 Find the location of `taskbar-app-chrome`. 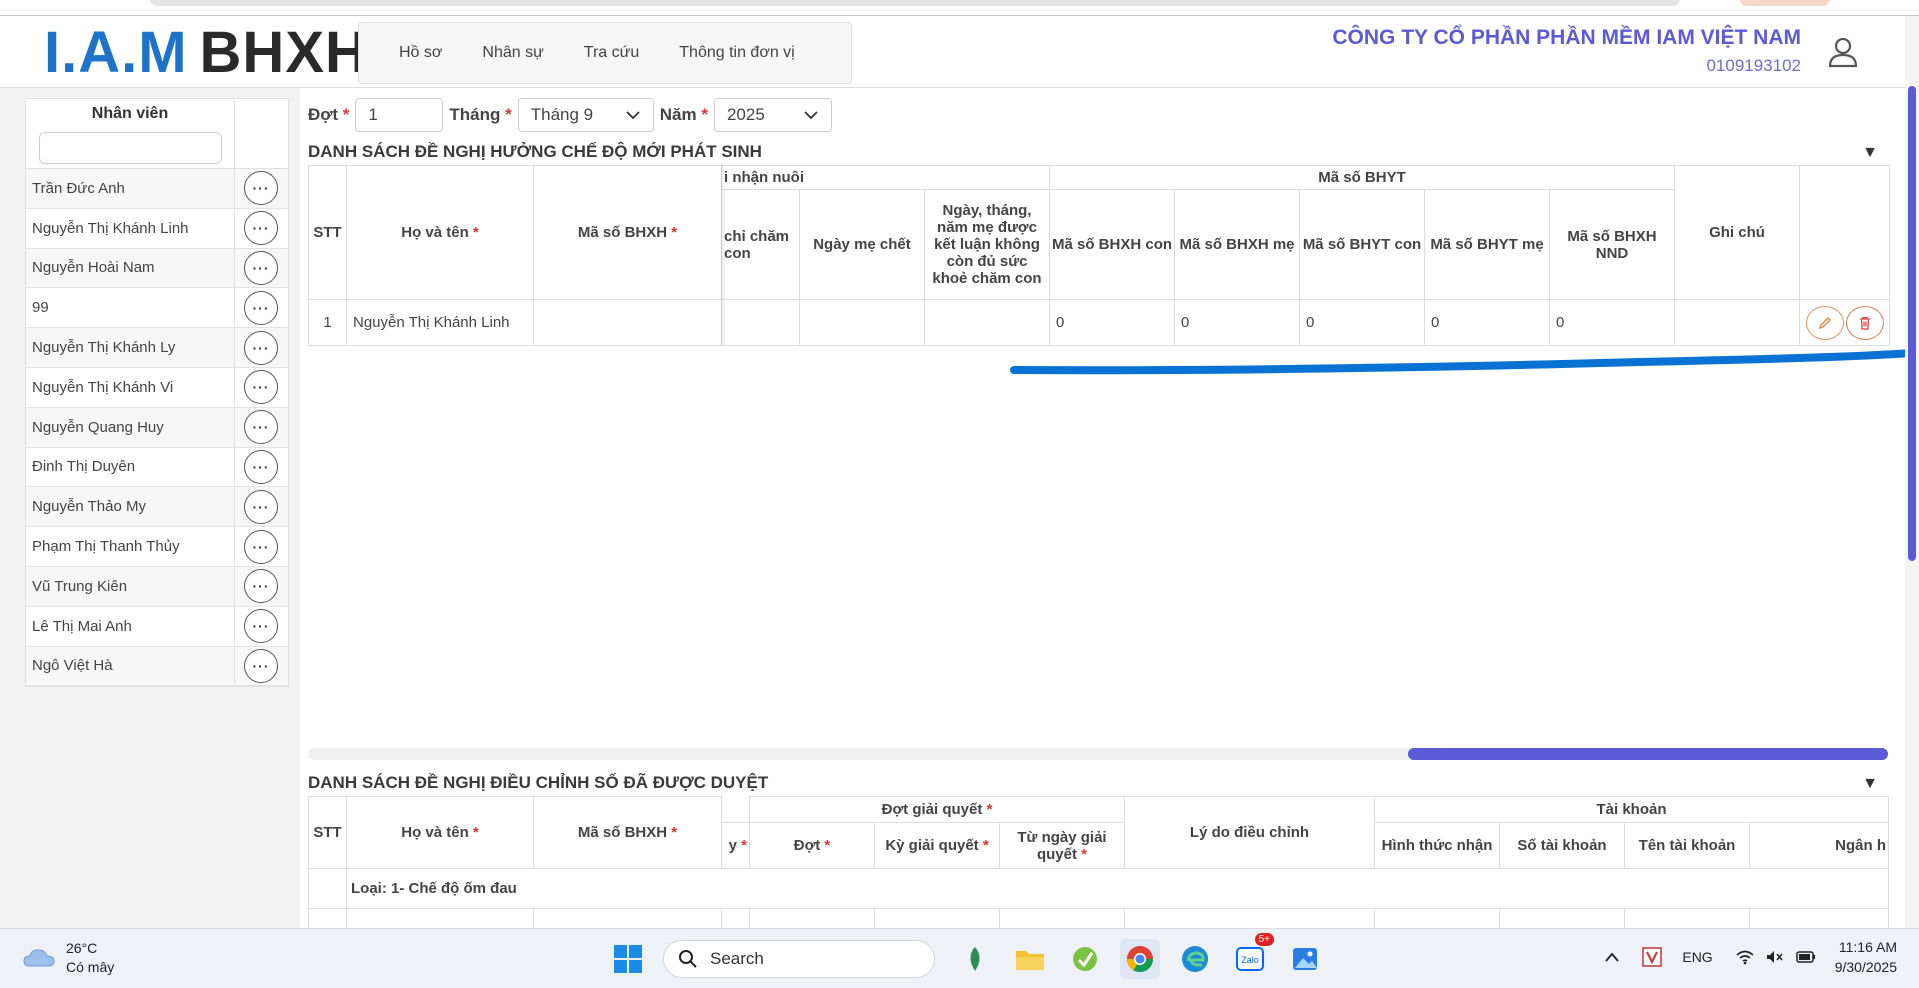

taskbar-app-chrome is located at coordinates (1140, 959).